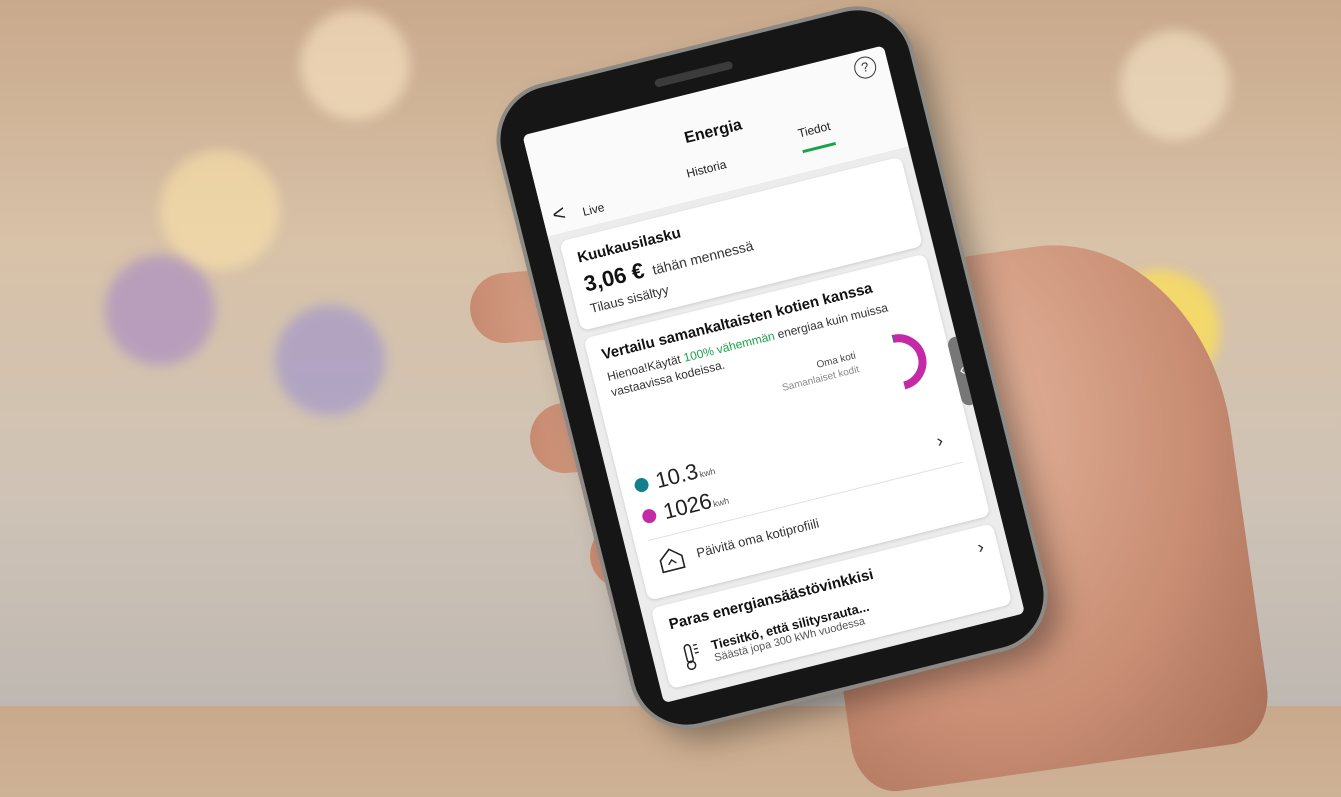 This screenshot has height=797, width=1341. Describe the element at coordinates (641, 485) in the screenshot. I see `own-color-dot` at that location.